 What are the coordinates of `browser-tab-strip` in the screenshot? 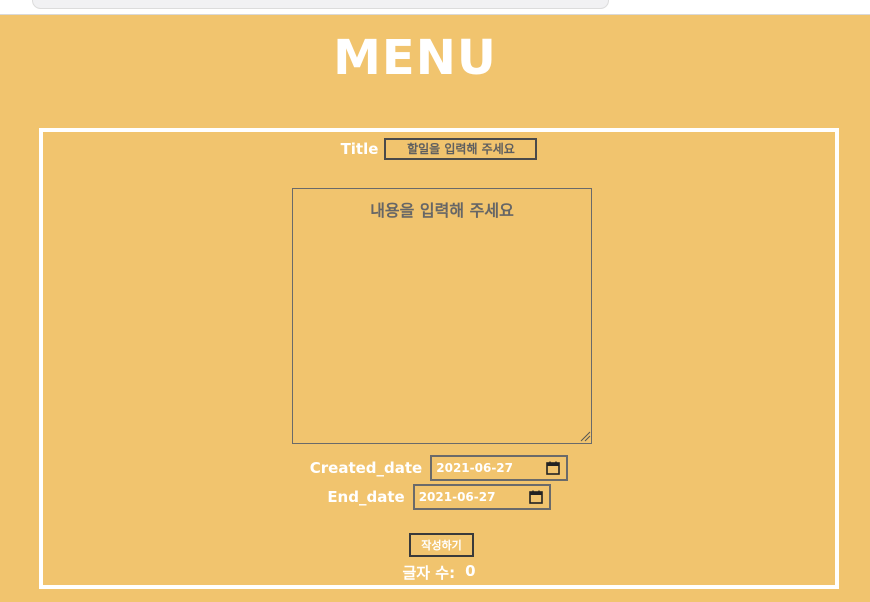 It's located at (320, 4).